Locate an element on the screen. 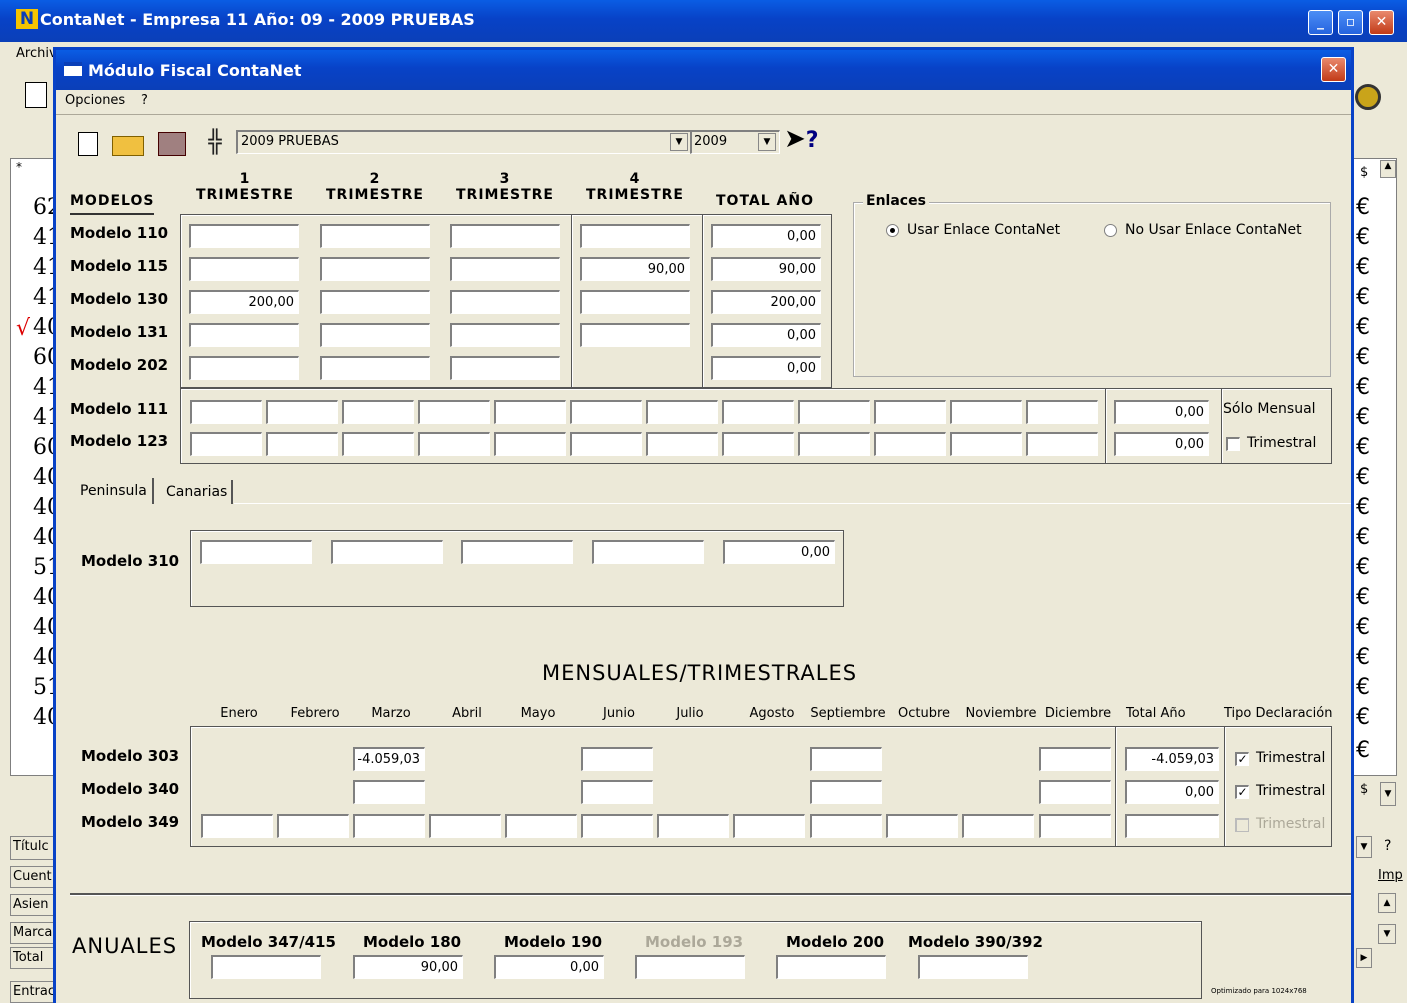 The image size is (1407, 1003). outer-scroll2-down-icon: ▼ is located at coordinates (1387, 934).